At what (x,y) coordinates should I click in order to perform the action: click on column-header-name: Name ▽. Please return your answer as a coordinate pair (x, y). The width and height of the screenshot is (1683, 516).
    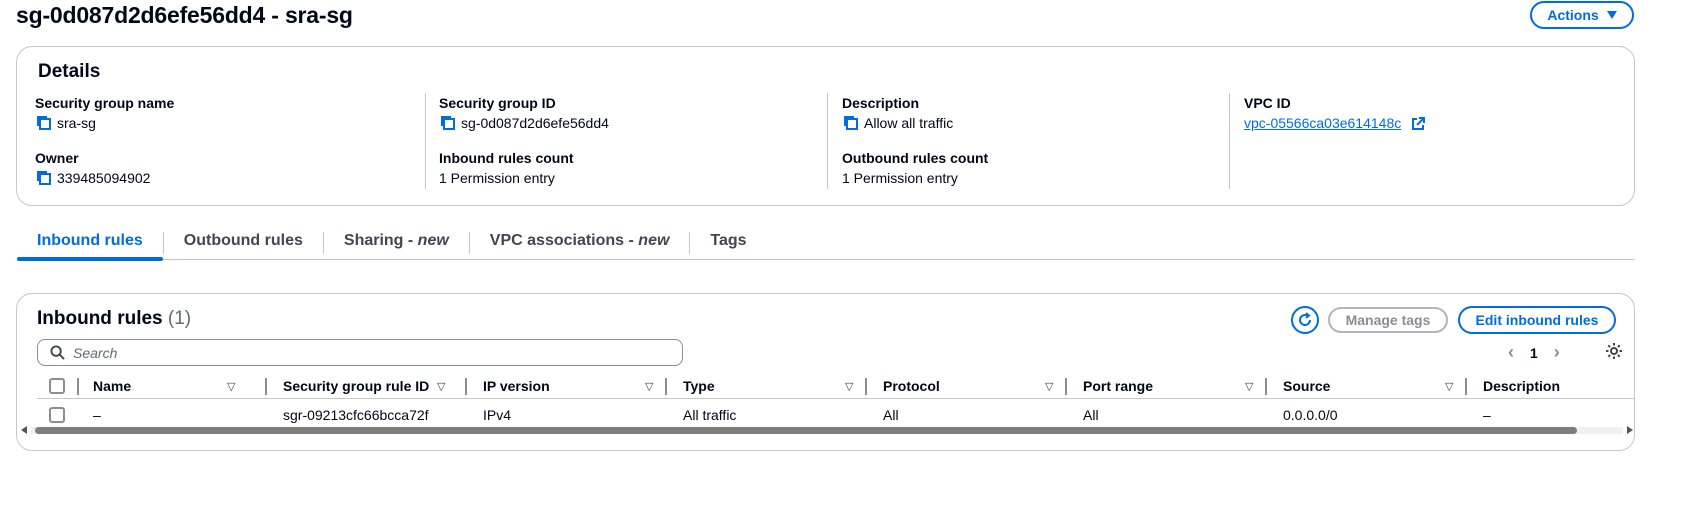
    Looking at the image, I should click on (177, 386).